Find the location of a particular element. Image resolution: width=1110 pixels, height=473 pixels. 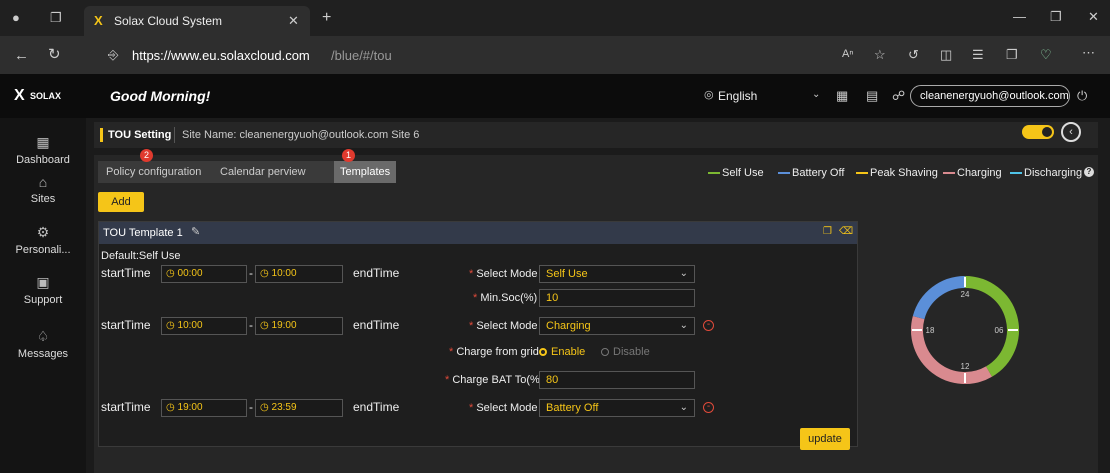

calendar-icon: ▤ is located at coordinates (872, 95).